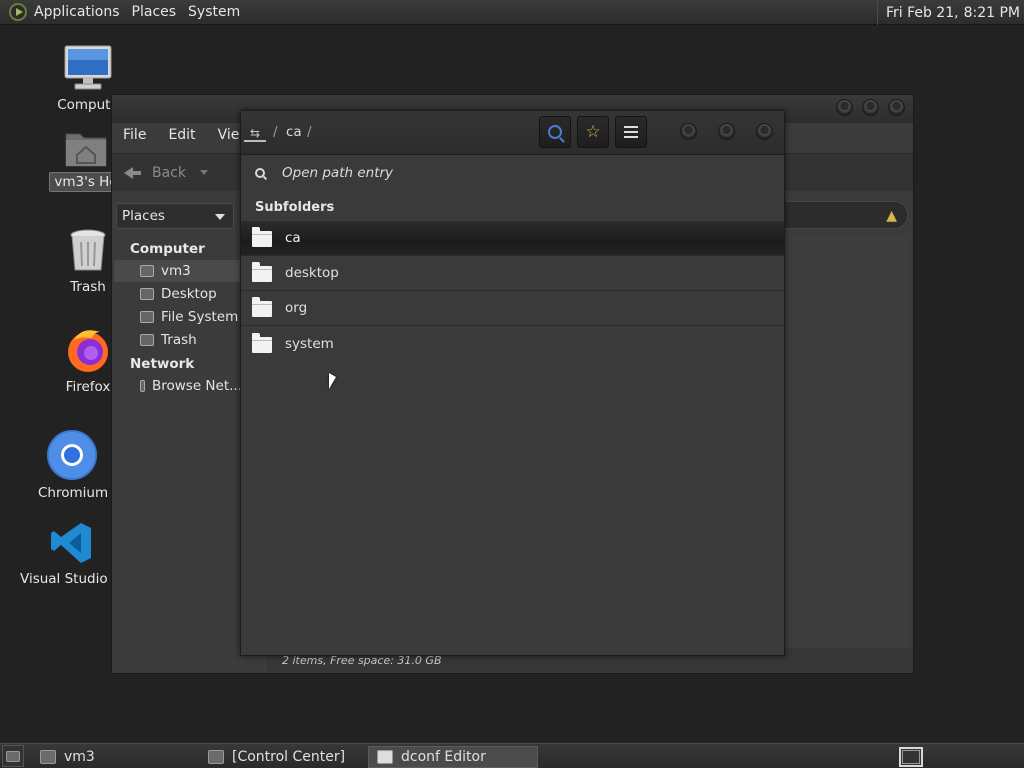 The image size is (1024, 768). Describe the element at coordinates (296, 308) in the screenshot. I see `folder-label: org` at that location.